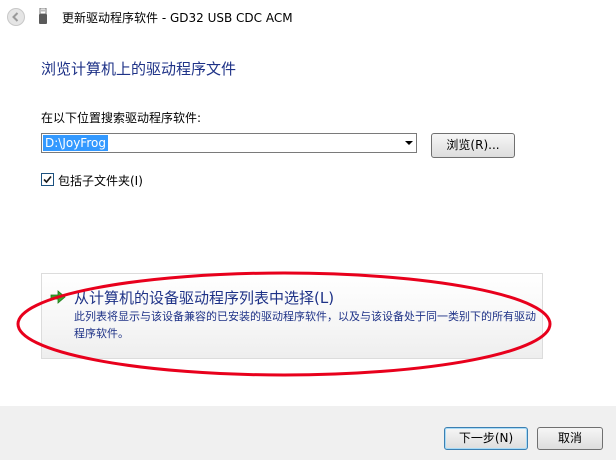 Image resolution: width=616 pixels, height=460 pixels. Describe the element at coordinates (139, 69) in the screenshot. I see `page-heading: 浏览计算机上的驱动程序文件` at that location.